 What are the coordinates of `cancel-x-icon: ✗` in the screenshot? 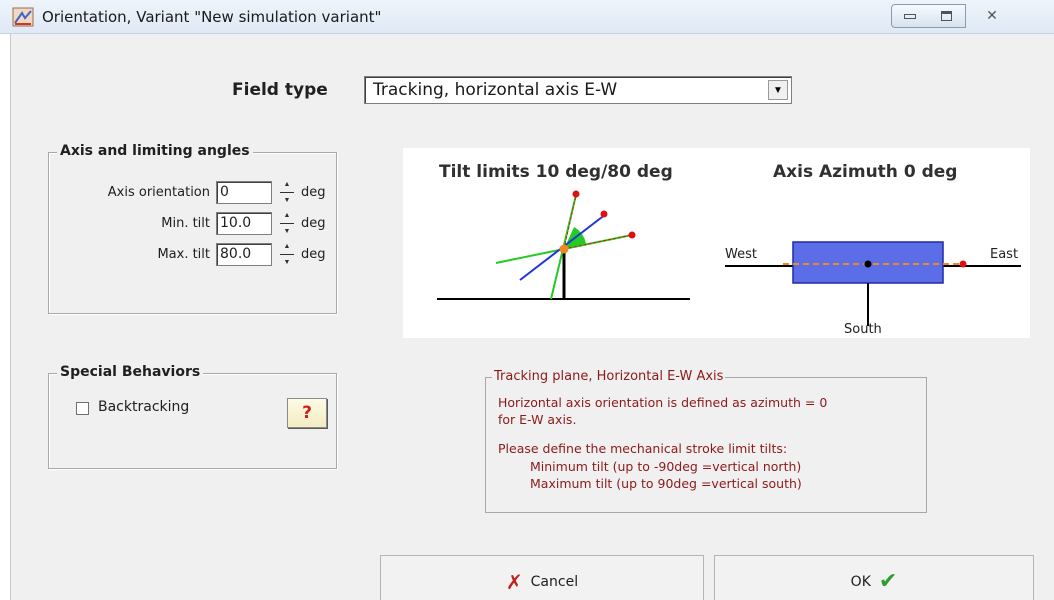 It's located at (514, 581).